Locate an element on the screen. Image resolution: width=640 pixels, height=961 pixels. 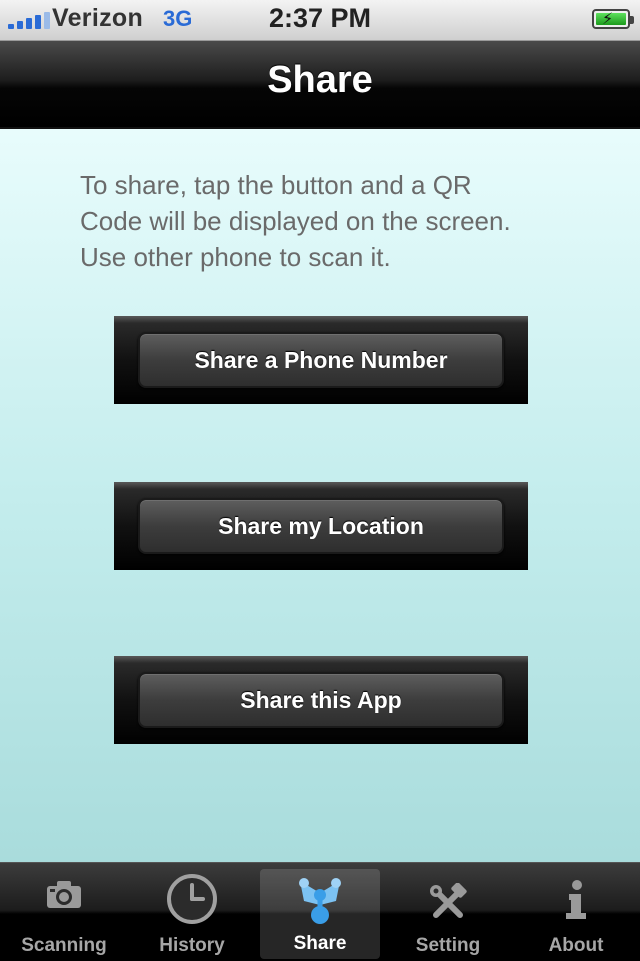
tab-bar: Scanning History Share Setting About is located at coordinates (320, 911).